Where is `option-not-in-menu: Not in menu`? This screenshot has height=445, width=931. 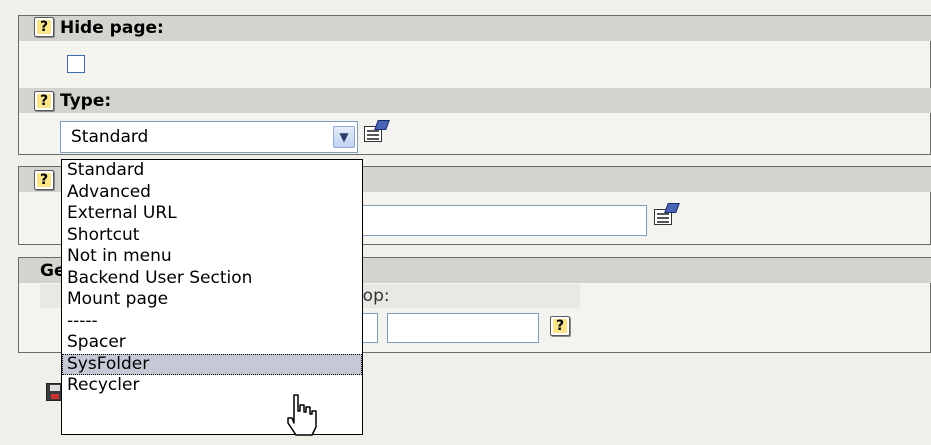
option-not-in-menu: Not in menu is located at coordinates (212, 257).